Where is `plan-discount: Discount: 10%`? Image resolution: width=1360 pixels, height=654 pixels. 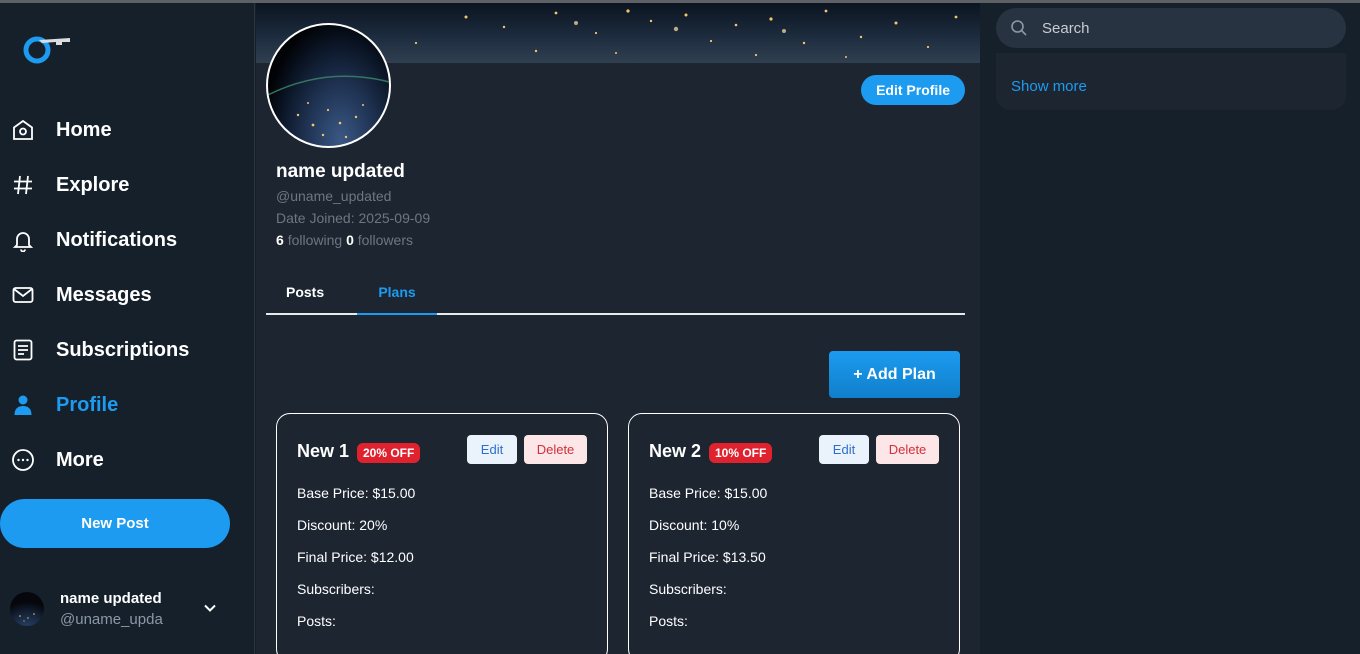
plan-discount: Discount: 10% is located at coordinates (694, 525).